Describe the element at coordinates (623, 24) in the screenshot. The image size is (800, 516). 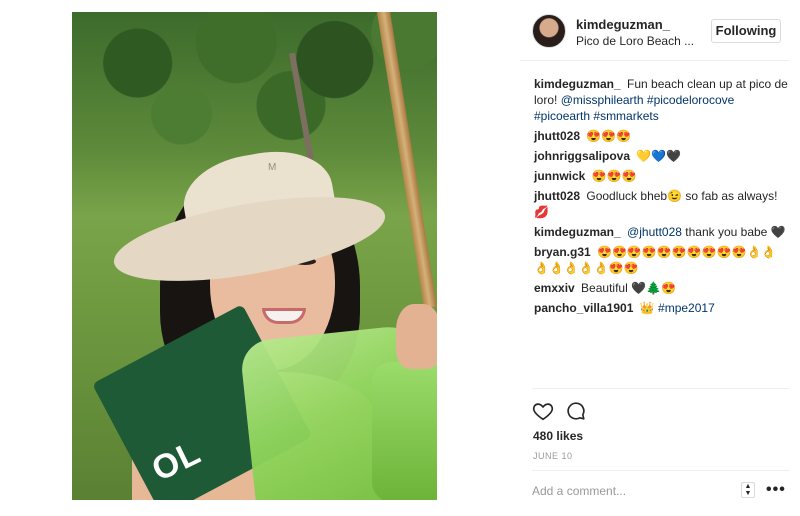
I see `header-username: kimdeguzman_` at that location.